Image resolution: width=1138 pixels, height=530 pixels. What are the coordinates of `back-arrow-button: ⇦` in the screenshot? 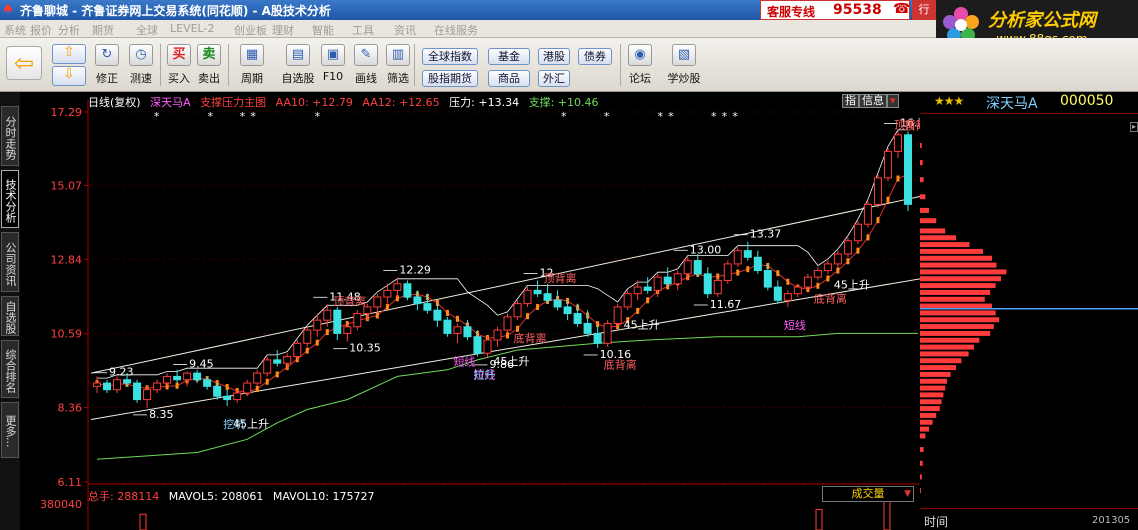 It's located at (24, 63).